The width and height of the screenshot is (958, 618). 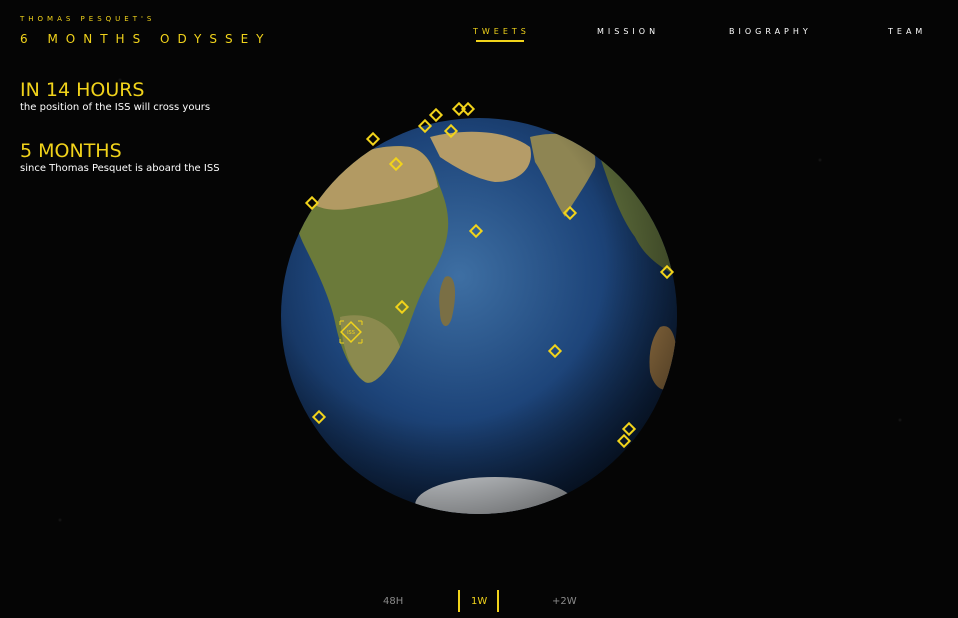 I want to click on brand-subtitle: Thomas Pesquet's, so click(x=88, y=19).